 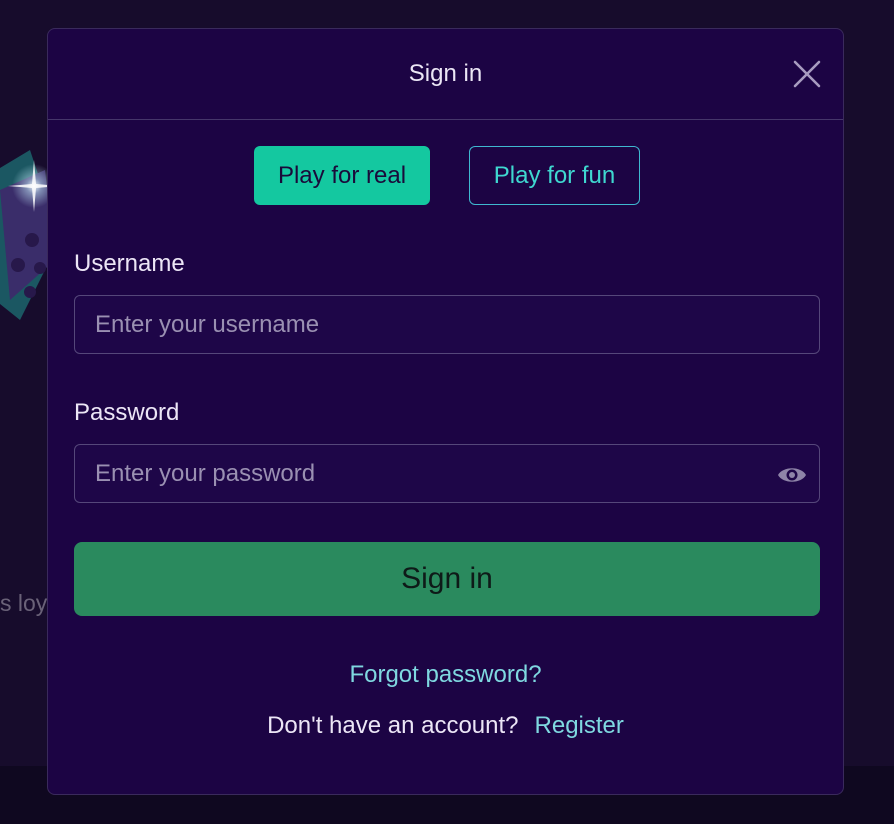 What do you see at coordinates (129, 263) in the screenshot?
I see `username-label: Username` at bounding box center [129, 263].